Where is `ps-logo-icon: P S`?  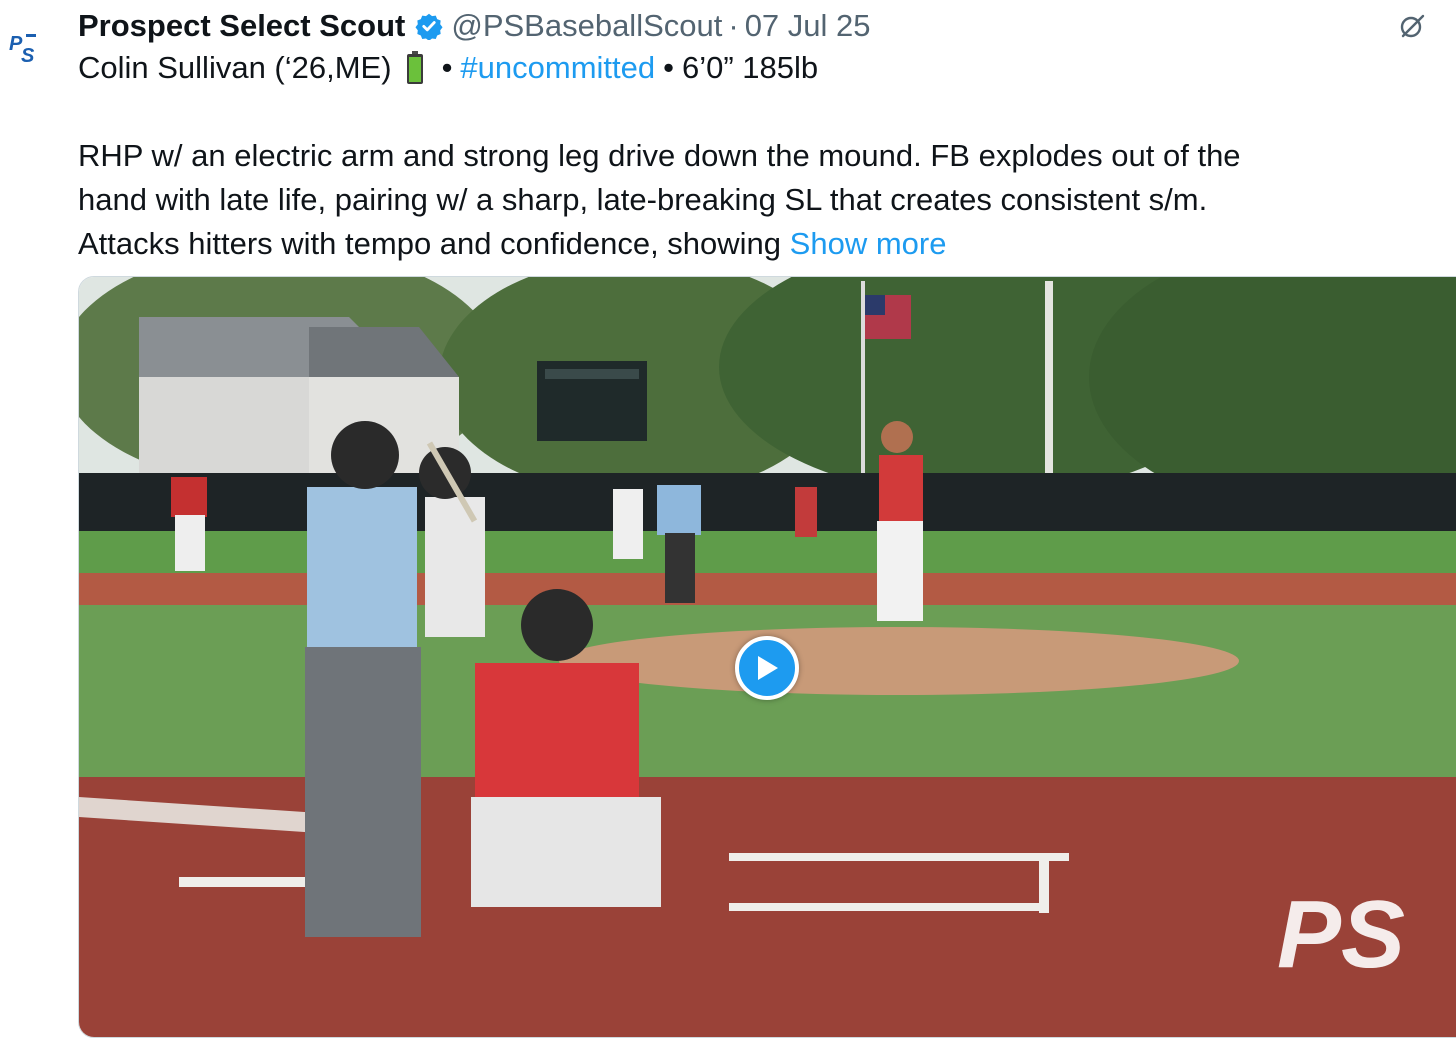
ps-logo-icon: P S is located at coordinates (22, 50).